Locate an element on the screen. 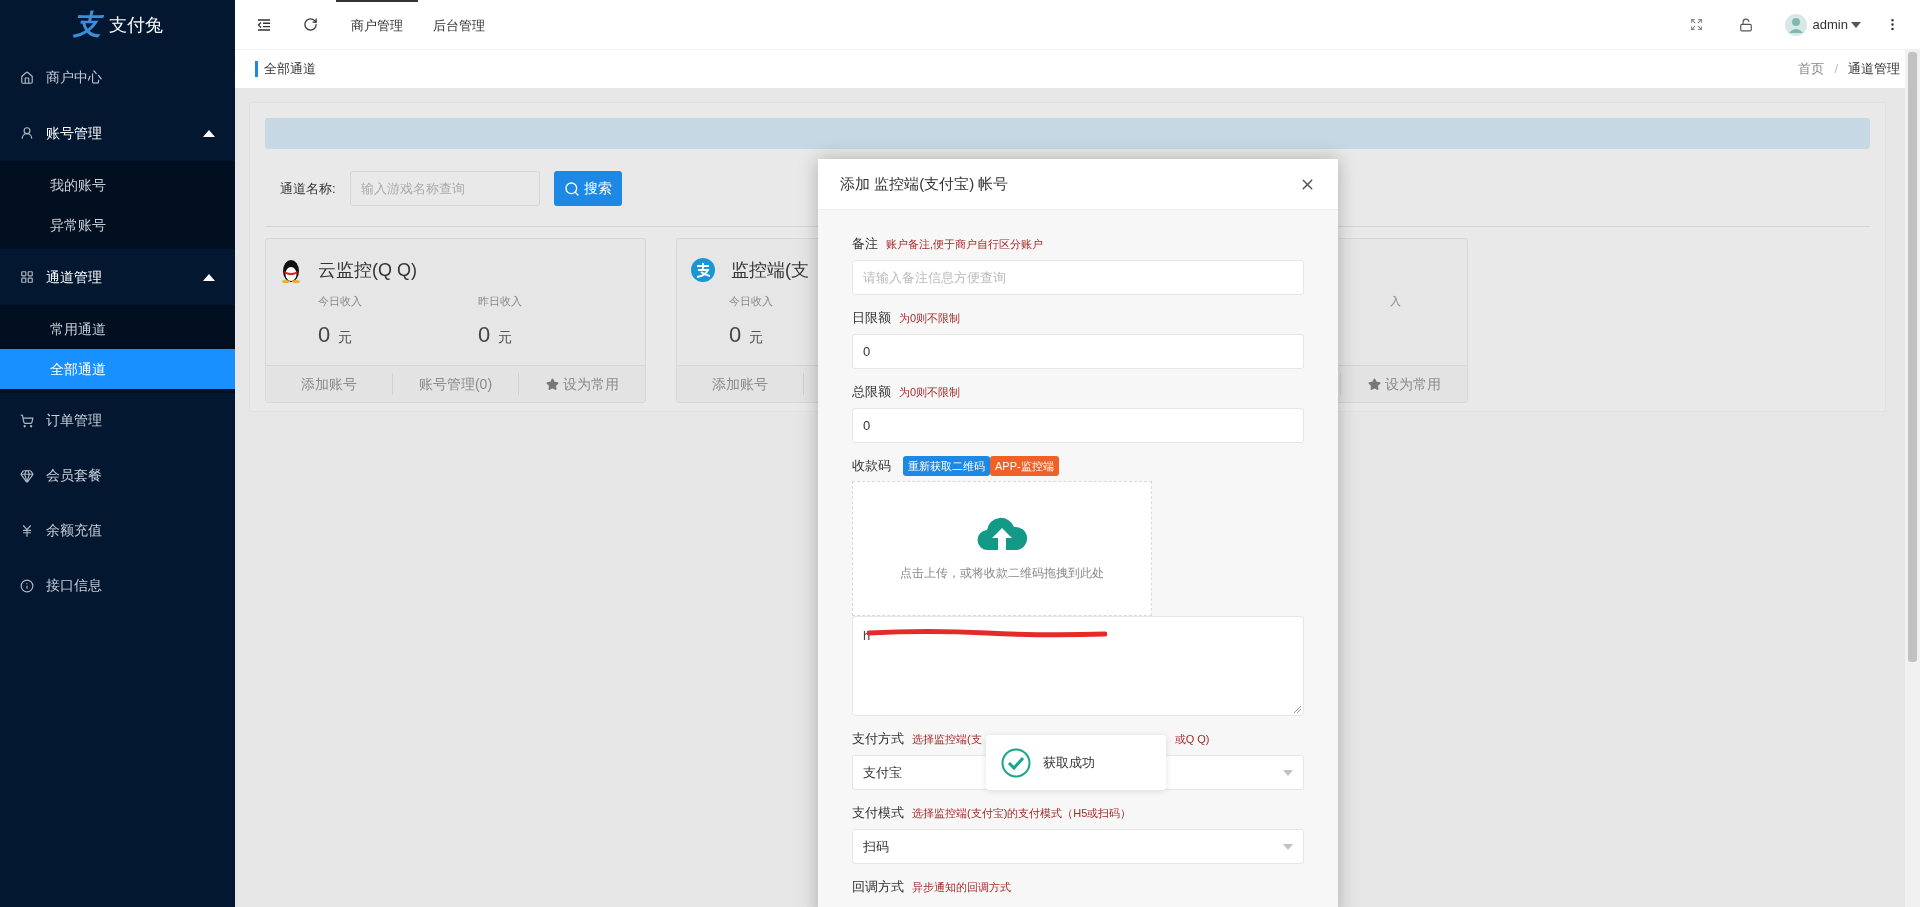  cart-icon is located at coordinates (27, 420).